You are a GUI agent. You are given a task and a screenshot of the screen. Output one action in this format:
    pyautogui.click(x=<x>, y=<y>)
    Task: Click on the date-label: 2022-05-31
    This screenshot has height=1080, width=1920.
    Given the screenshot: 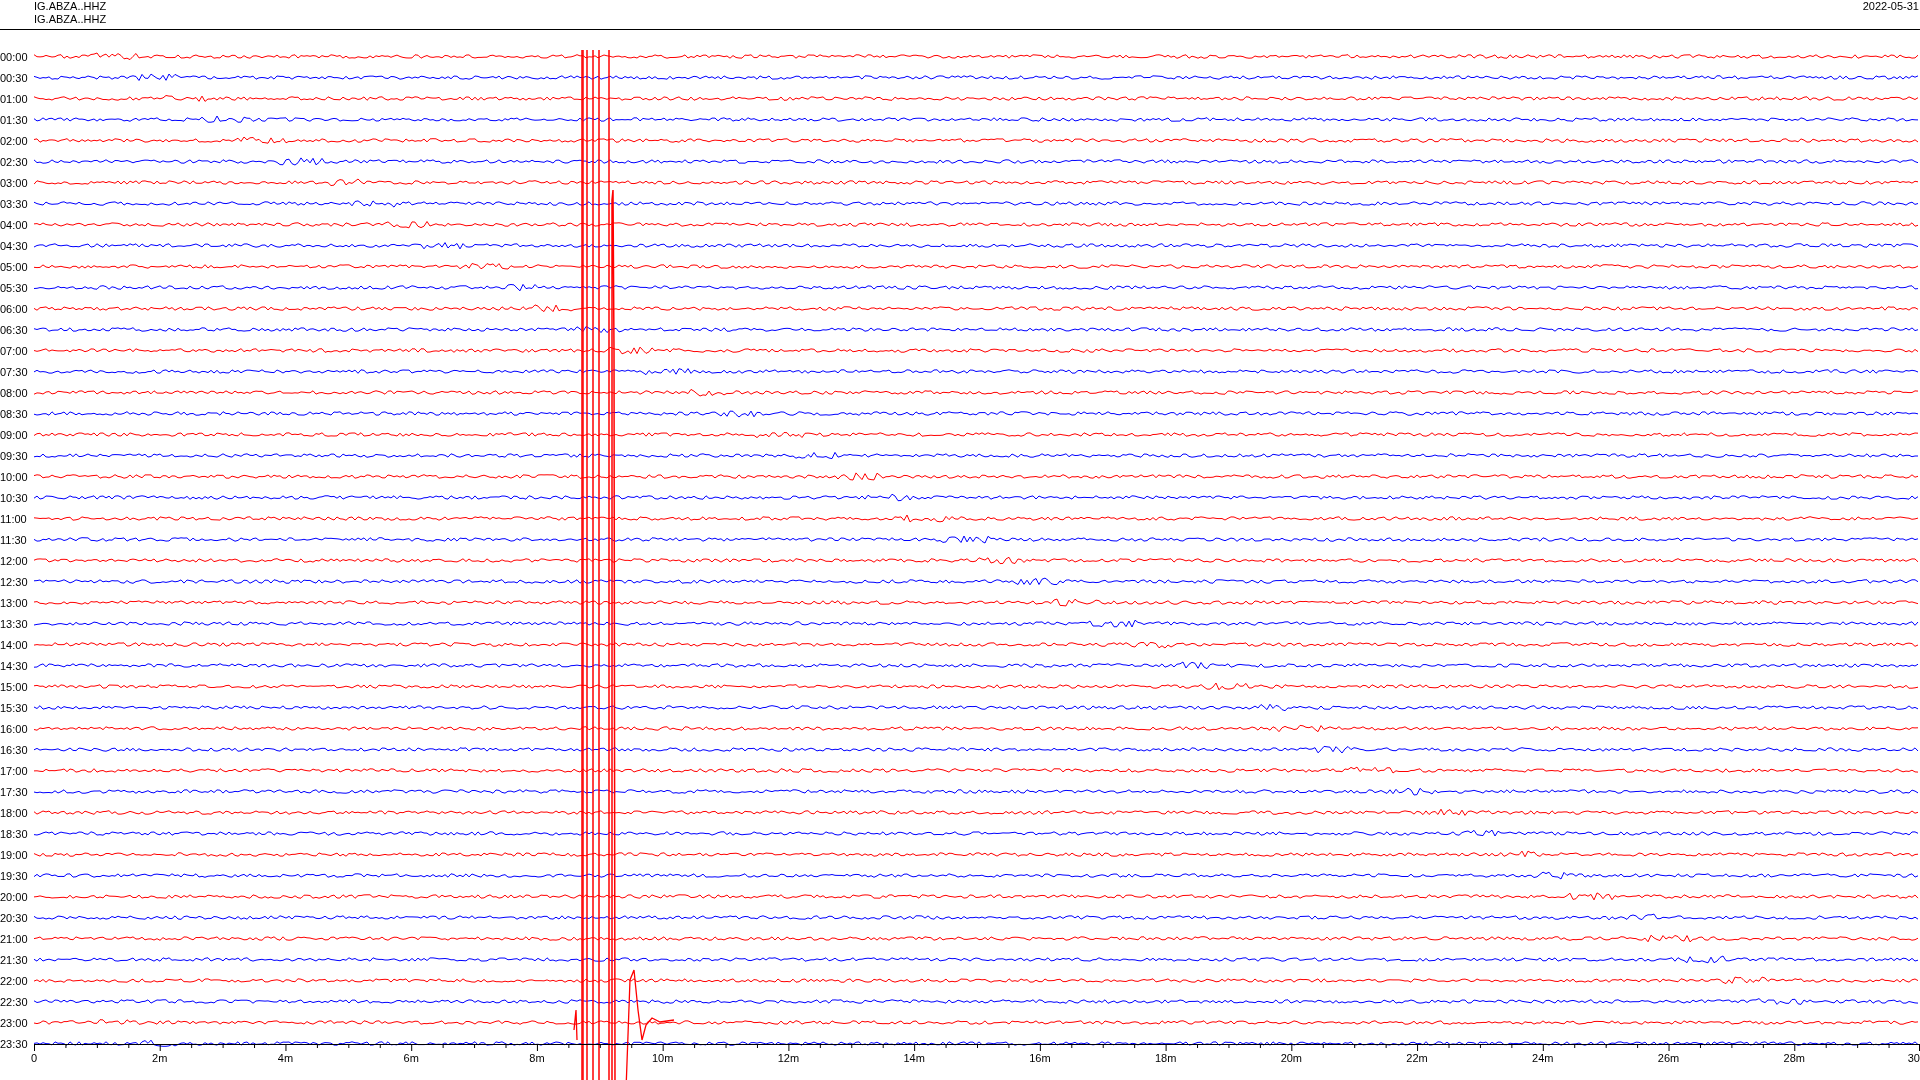 What is the action you would take?
    pyautogui.click(x=1891, y=6)
    